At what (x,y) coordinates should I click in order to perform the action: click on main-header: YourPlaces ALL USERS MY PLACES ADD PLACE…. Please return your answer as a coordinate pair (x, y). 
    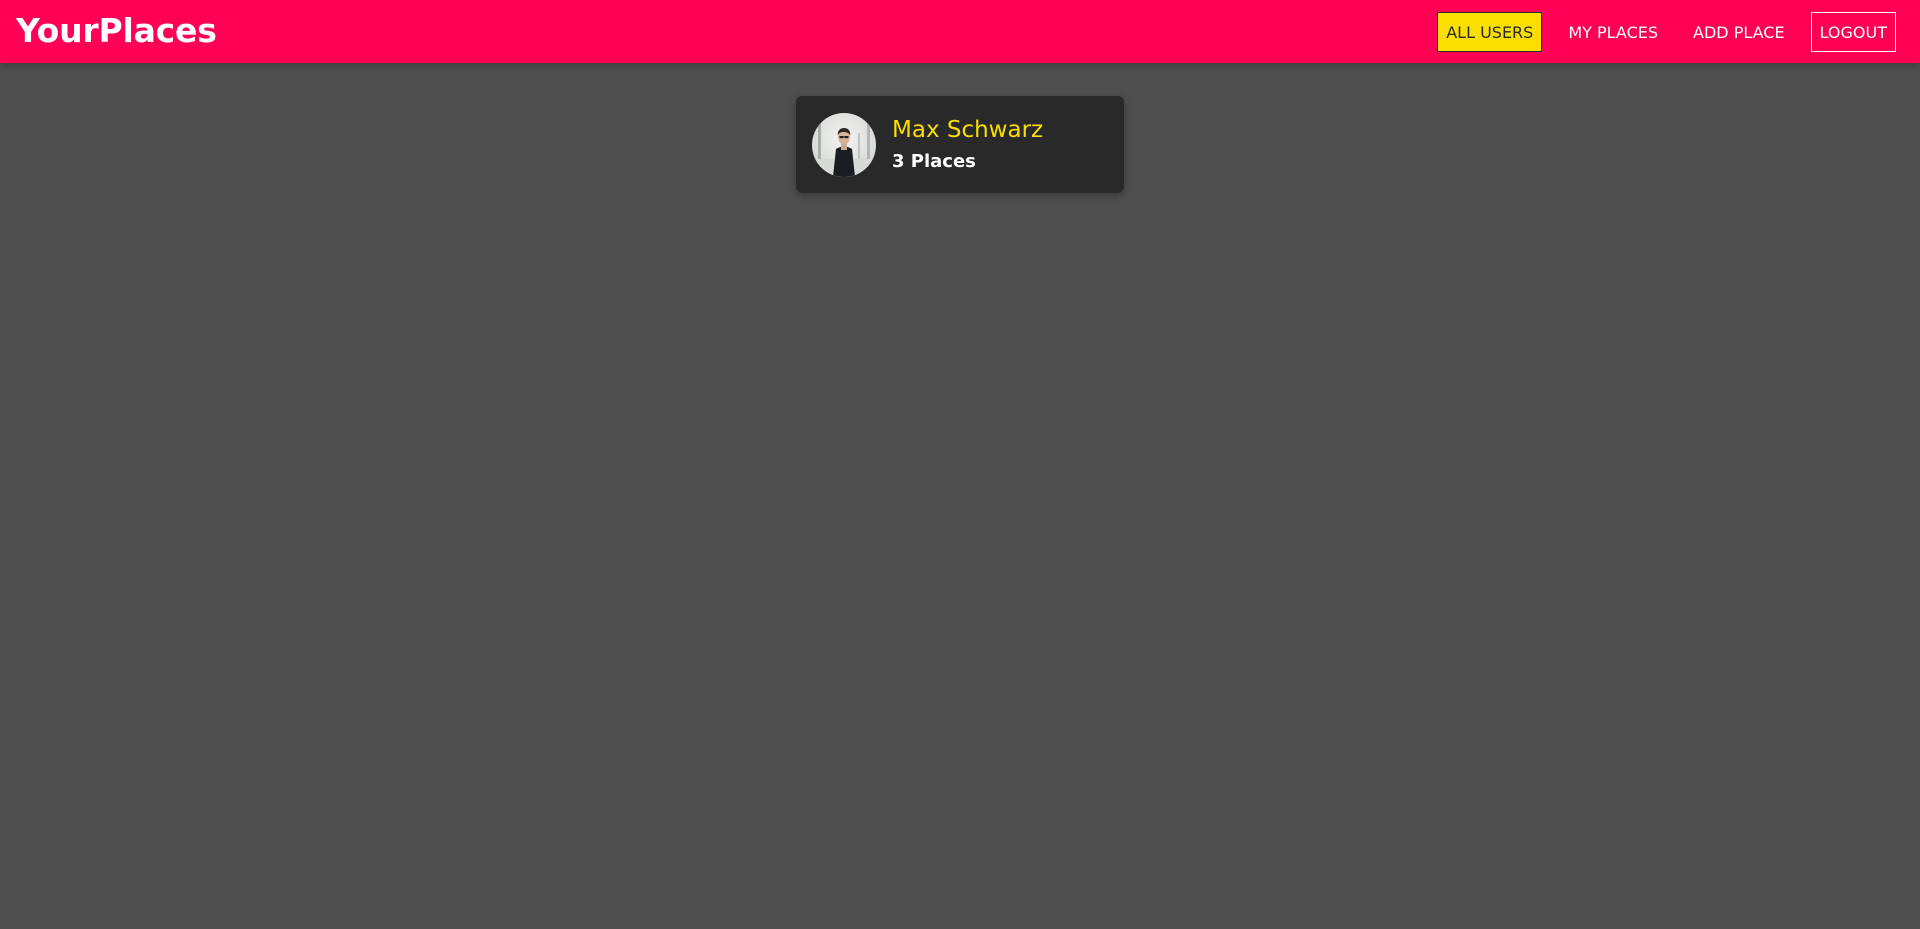
    Looking at the image, I should click on (960, 31).